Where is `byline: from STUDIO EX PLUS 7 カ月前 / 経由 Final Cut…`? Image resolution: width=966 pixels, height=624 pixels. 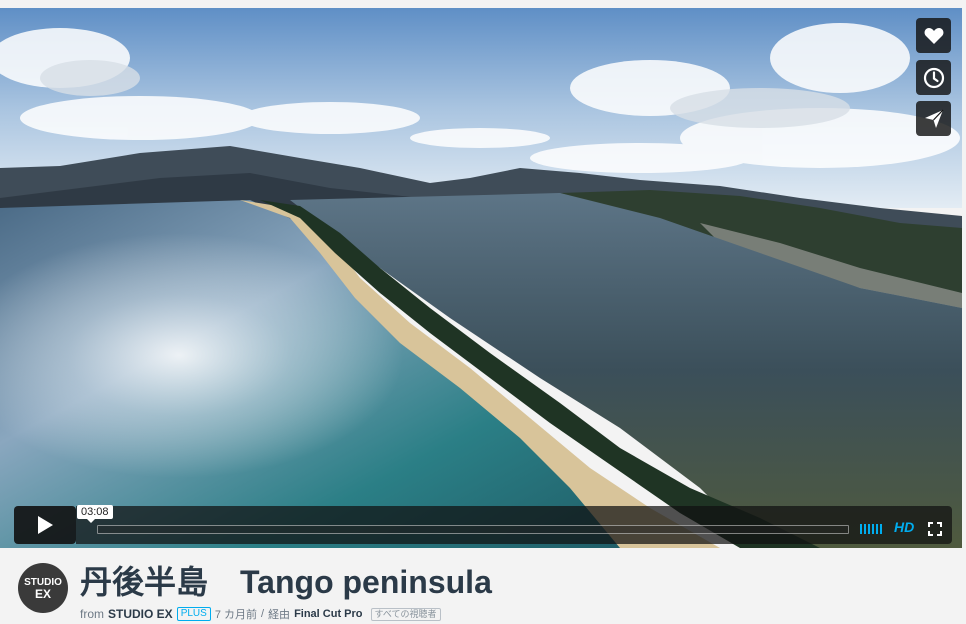 byline: from STUDIO EX PLUS 7 カ月前 / 経由 Final Cut… is located at coordinates (260, 614).